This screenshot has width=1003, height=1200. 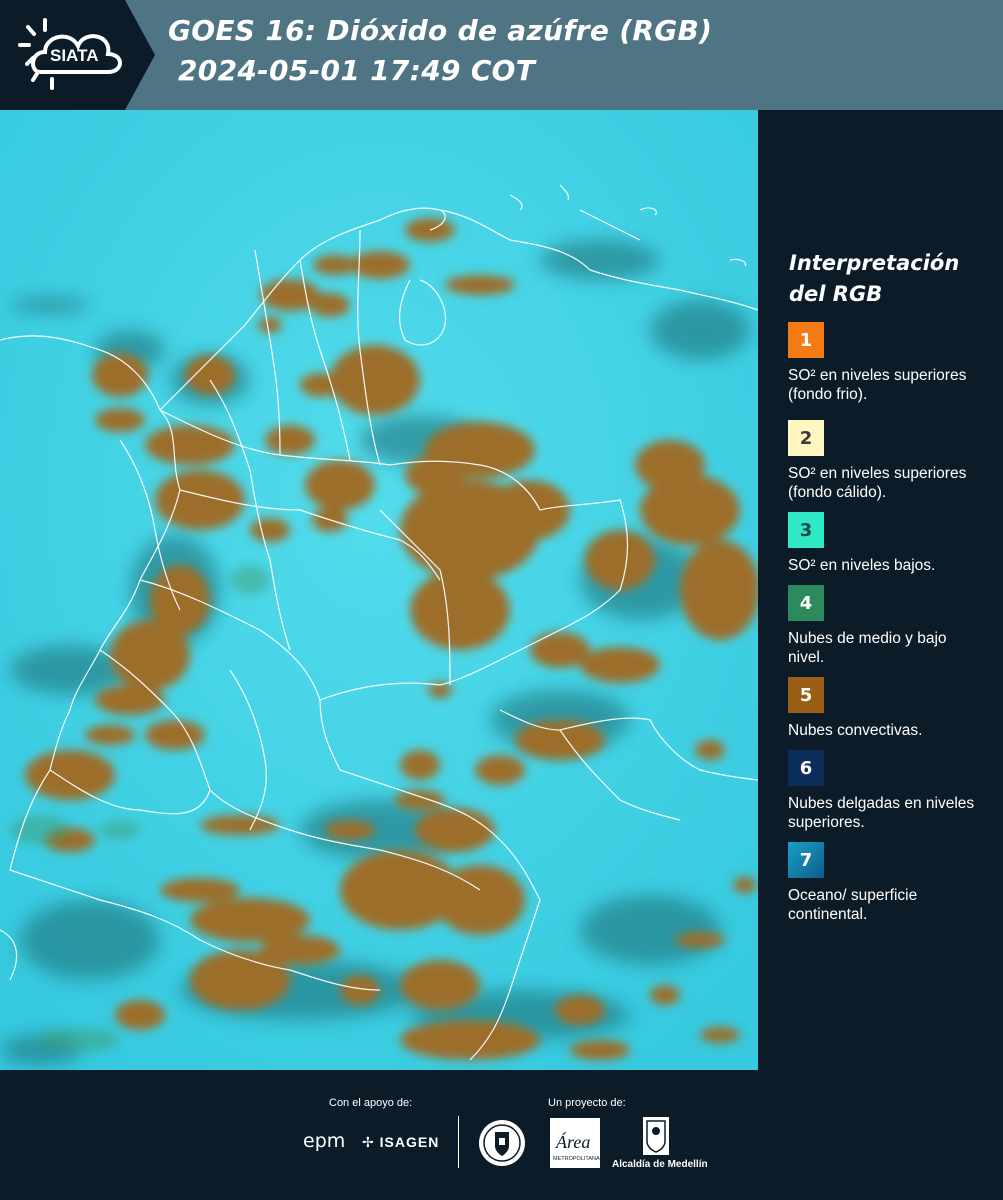 I want to click on legend-swatch: 2, so click(x=806, y=438).